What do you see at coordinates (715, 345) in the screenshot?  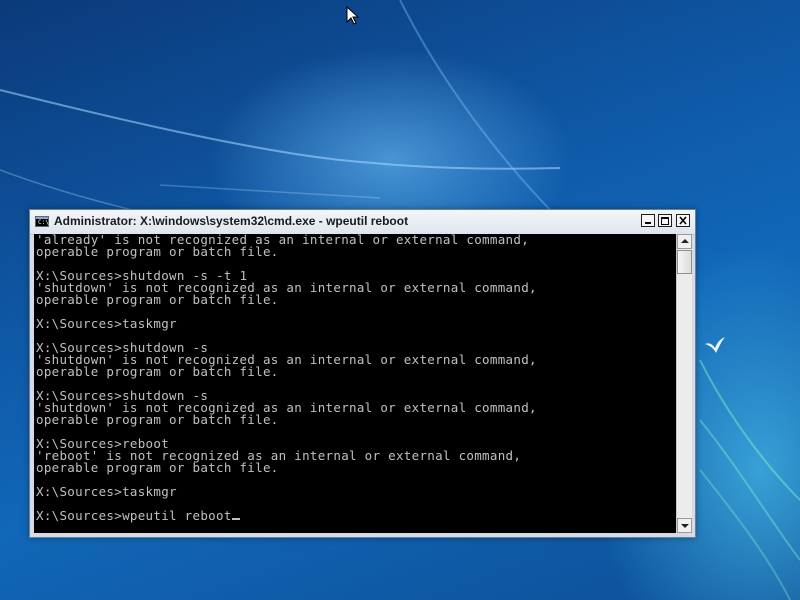 I see `bird-icon` at bounding box center [715, 345].